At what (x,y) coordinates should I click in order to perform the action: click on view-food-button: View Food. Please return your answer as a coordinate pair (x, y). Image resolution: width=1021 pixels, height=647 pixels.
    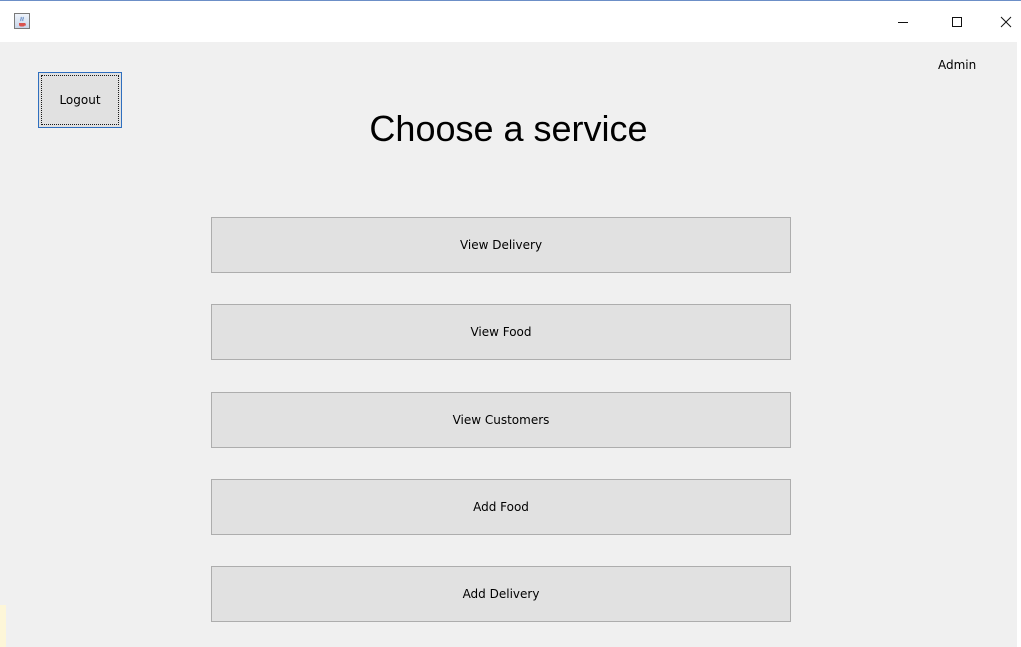
    Looking at the image, I should click on (501, 332).